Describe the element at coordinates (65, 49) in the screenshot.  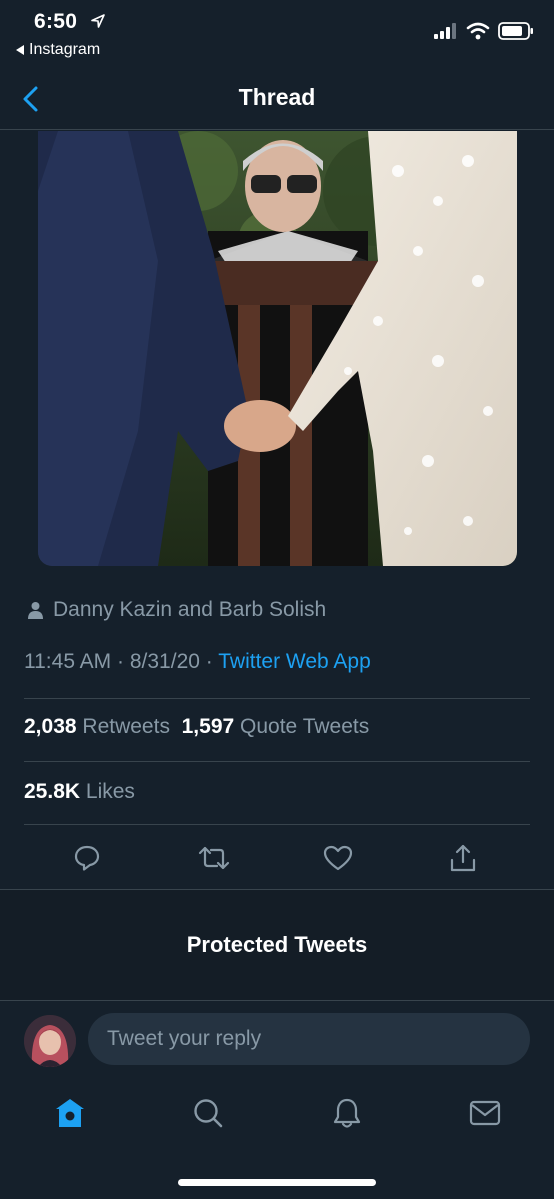
I see `back-app-label: Instagram` at that location.